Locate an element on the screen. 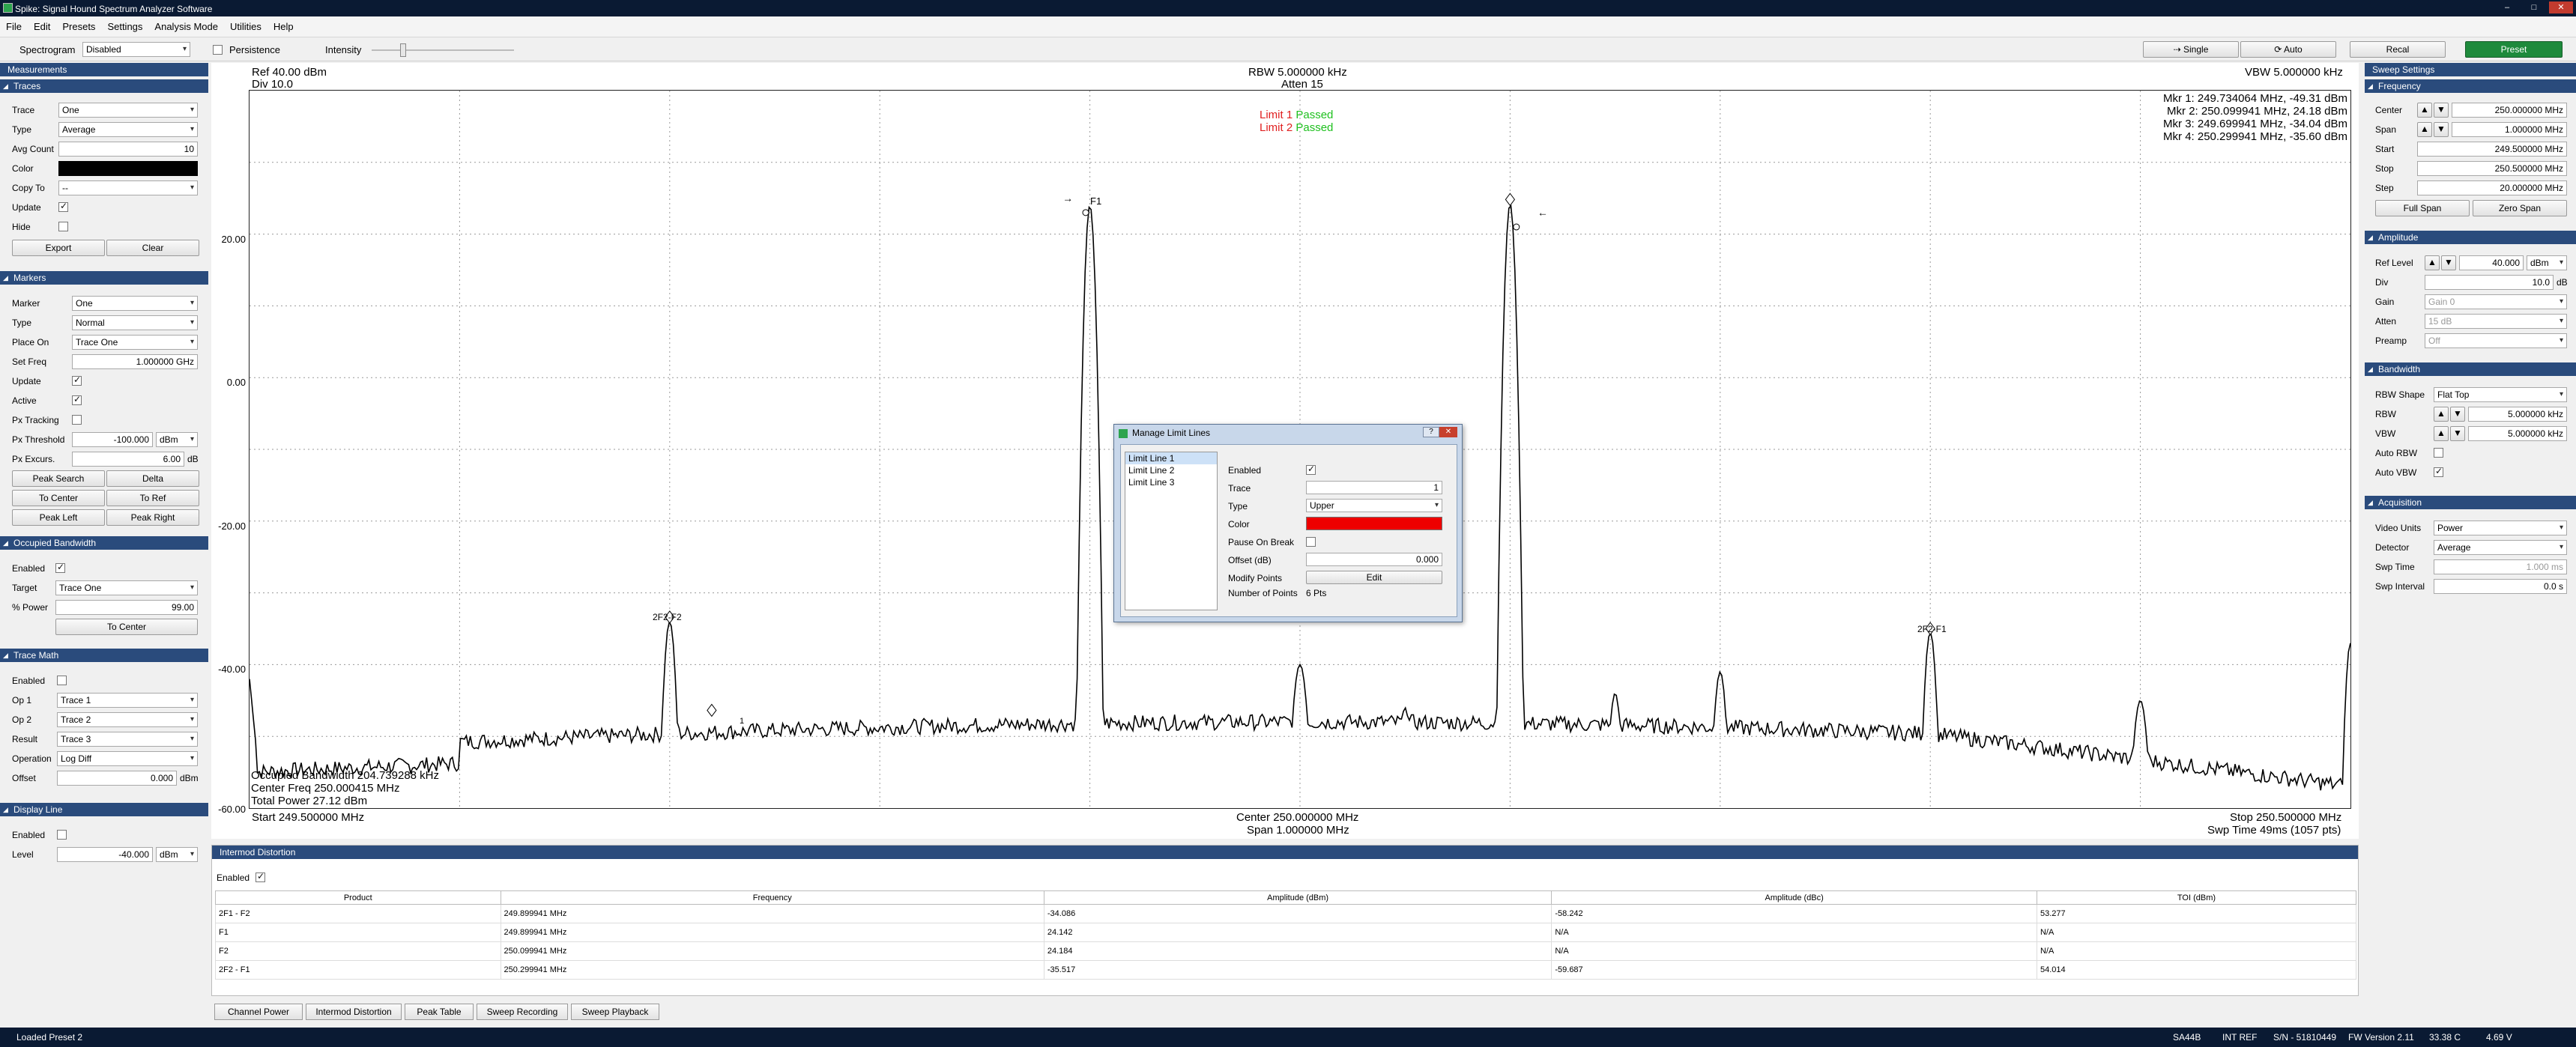  minimize-button: – is located at coordinates (2507, 7).